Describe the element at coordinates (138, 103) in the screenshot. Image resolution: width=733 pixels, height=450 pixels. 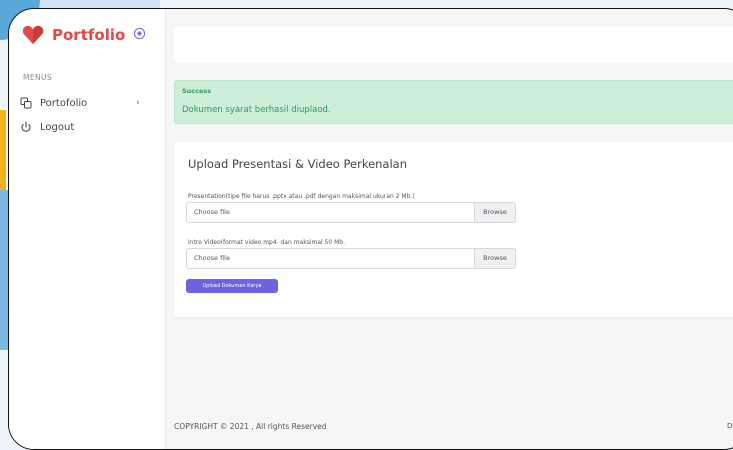
I see `chevron-right-icon: ›` at that location.